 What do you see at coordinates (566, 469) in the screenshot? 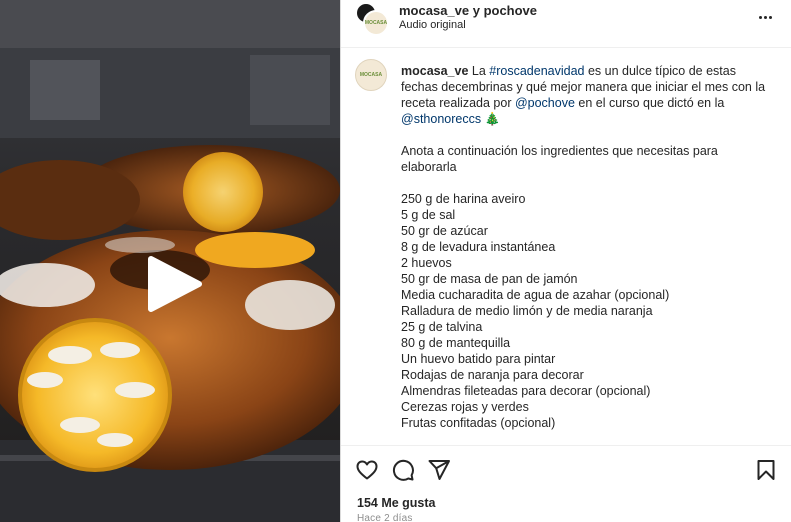
I see `action-bar` at bounding box center [566, 469].